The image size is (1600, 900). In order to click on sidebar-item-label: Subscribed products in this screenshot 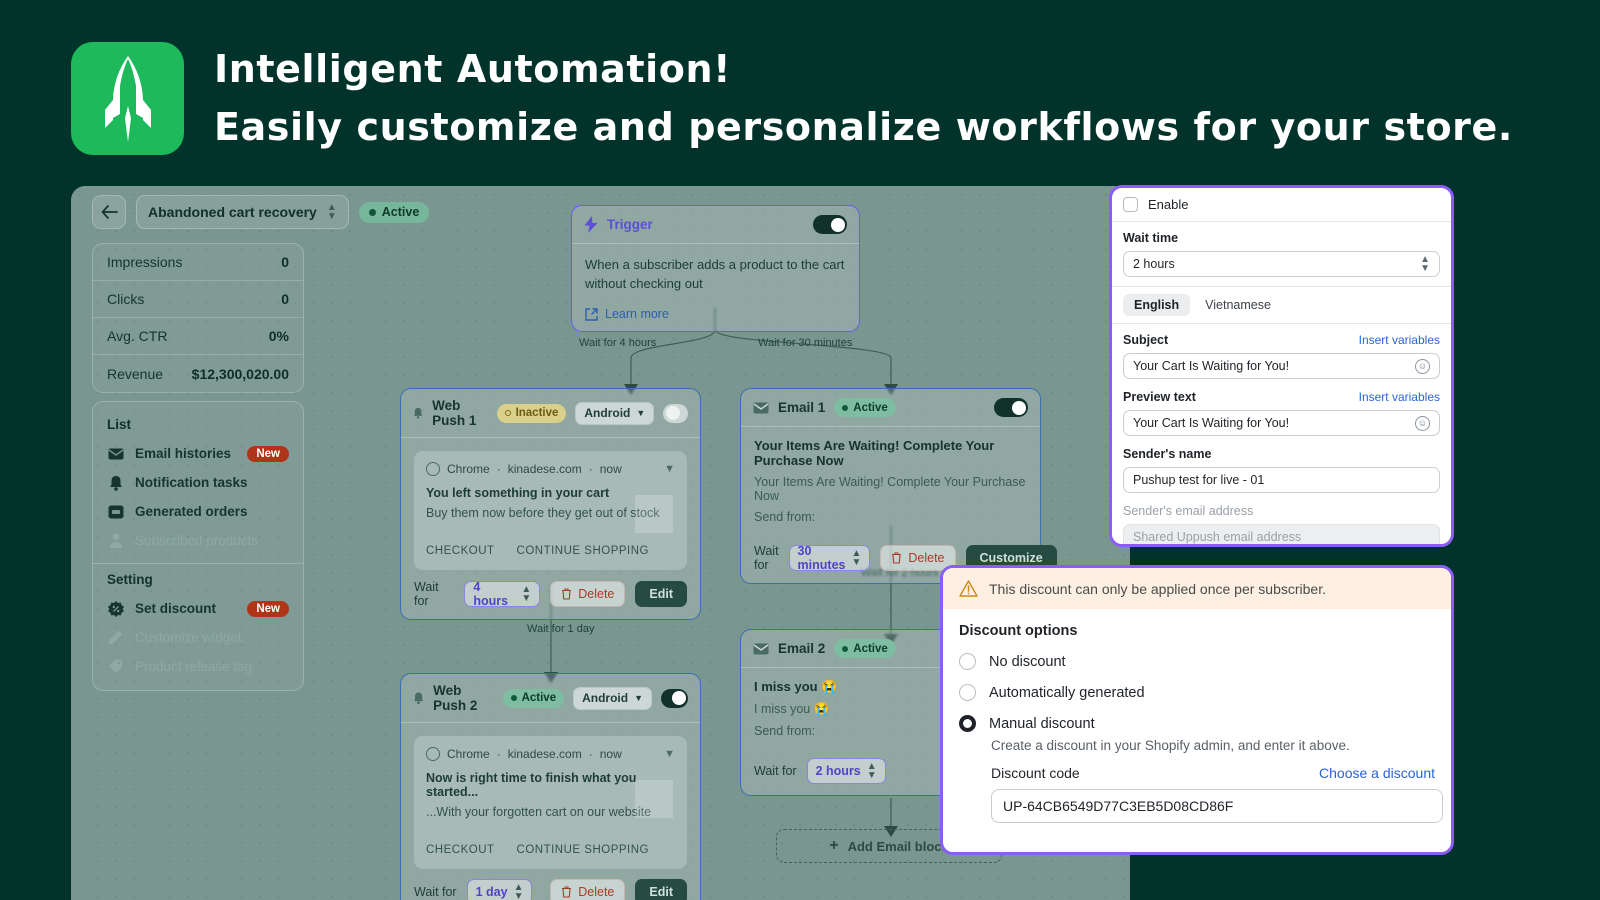, I will do `click(197, 540)`.